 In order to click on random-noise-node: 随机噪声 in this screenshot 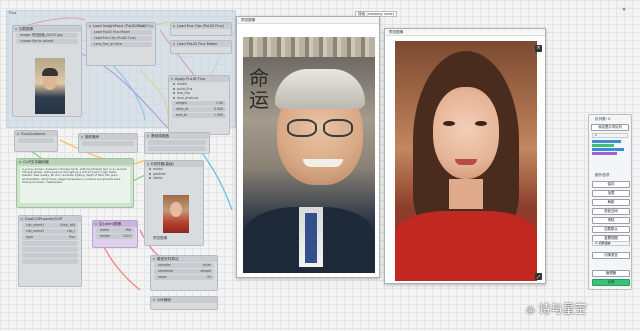, I will do `click(108, 143)`.